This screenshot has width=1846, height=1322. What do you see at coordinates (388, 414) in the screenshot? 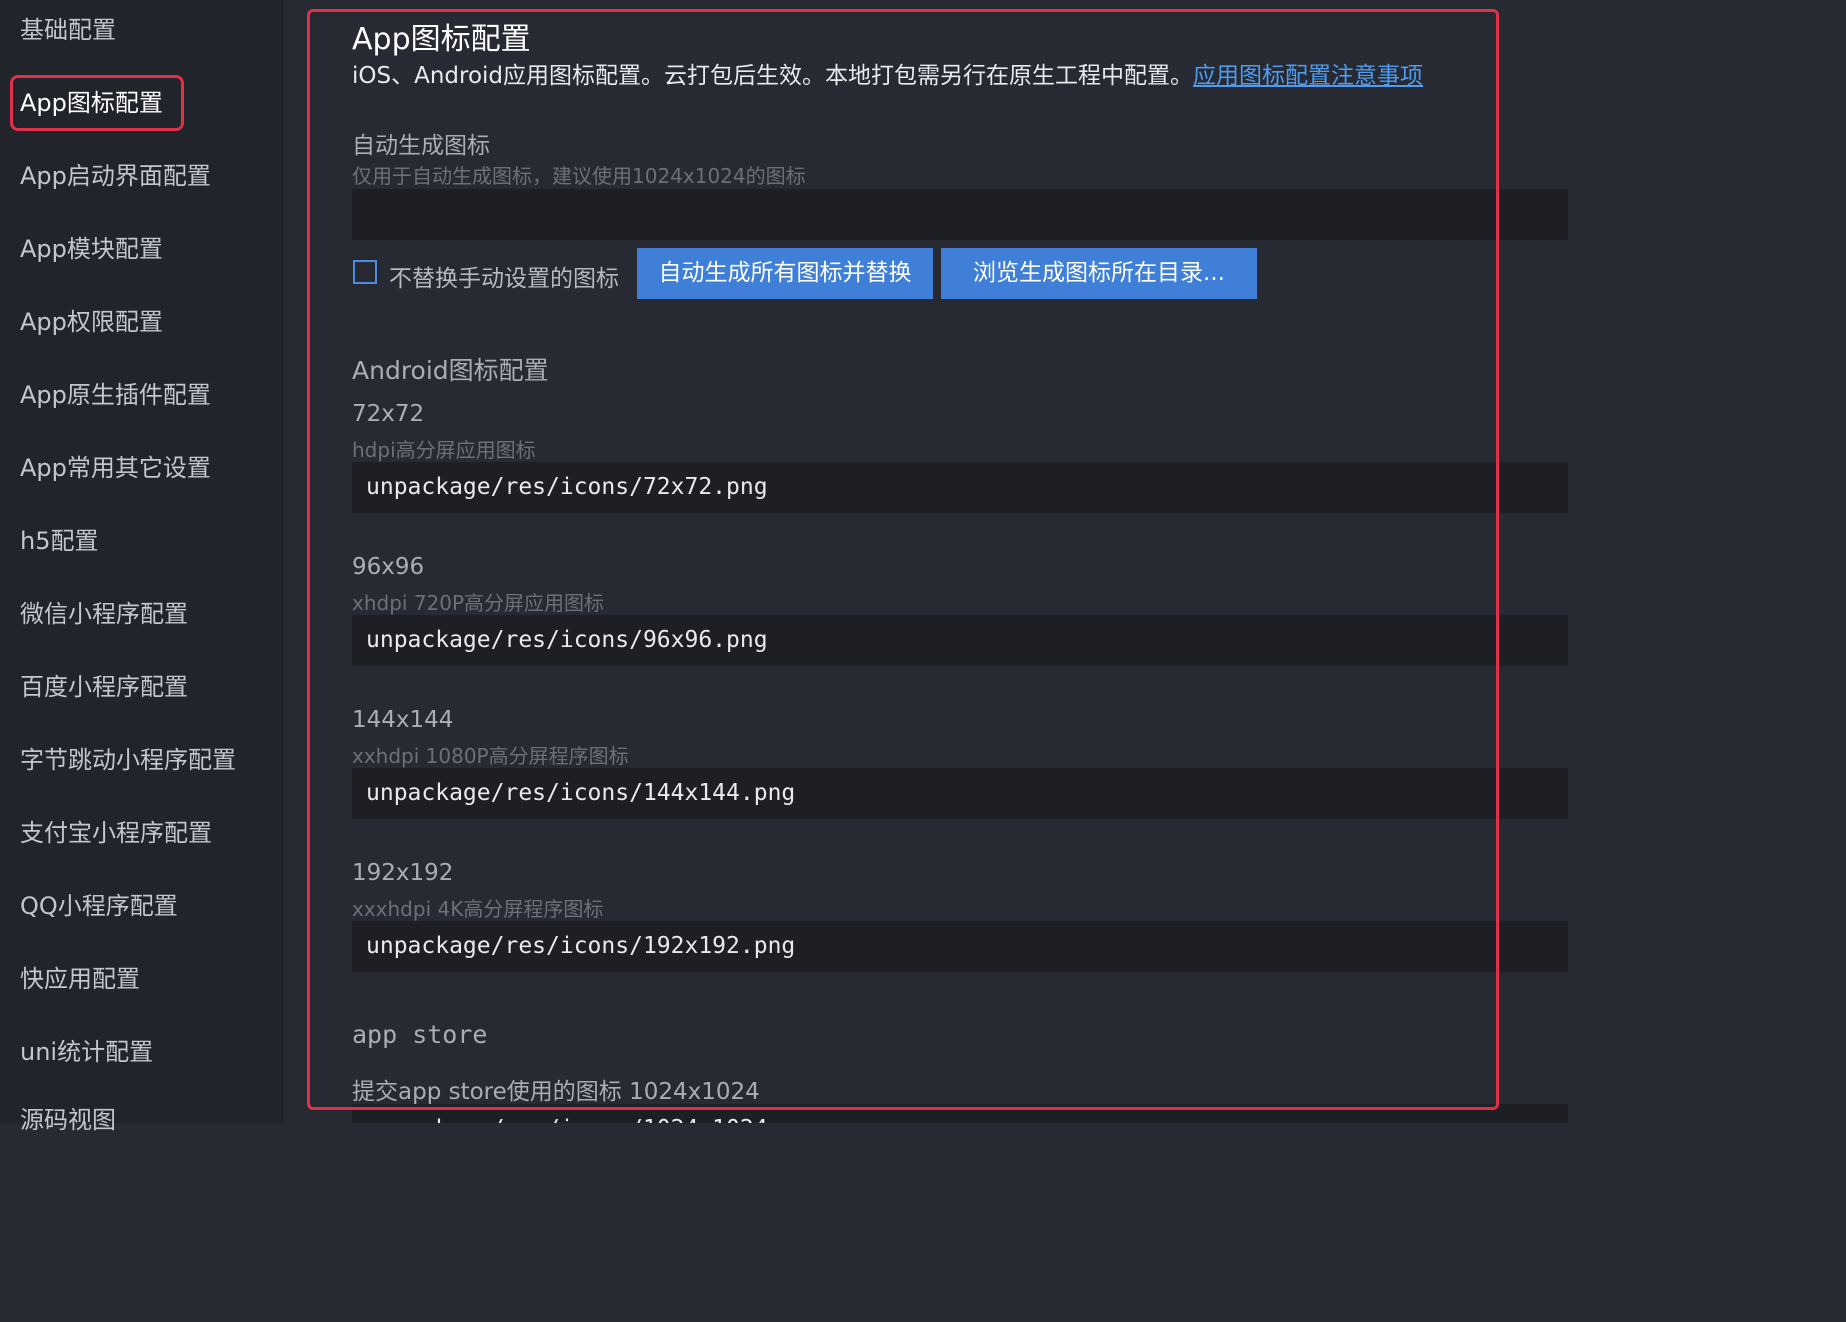
I see `icon-size-label-72: 72x72` at bounding box center [388, 414].